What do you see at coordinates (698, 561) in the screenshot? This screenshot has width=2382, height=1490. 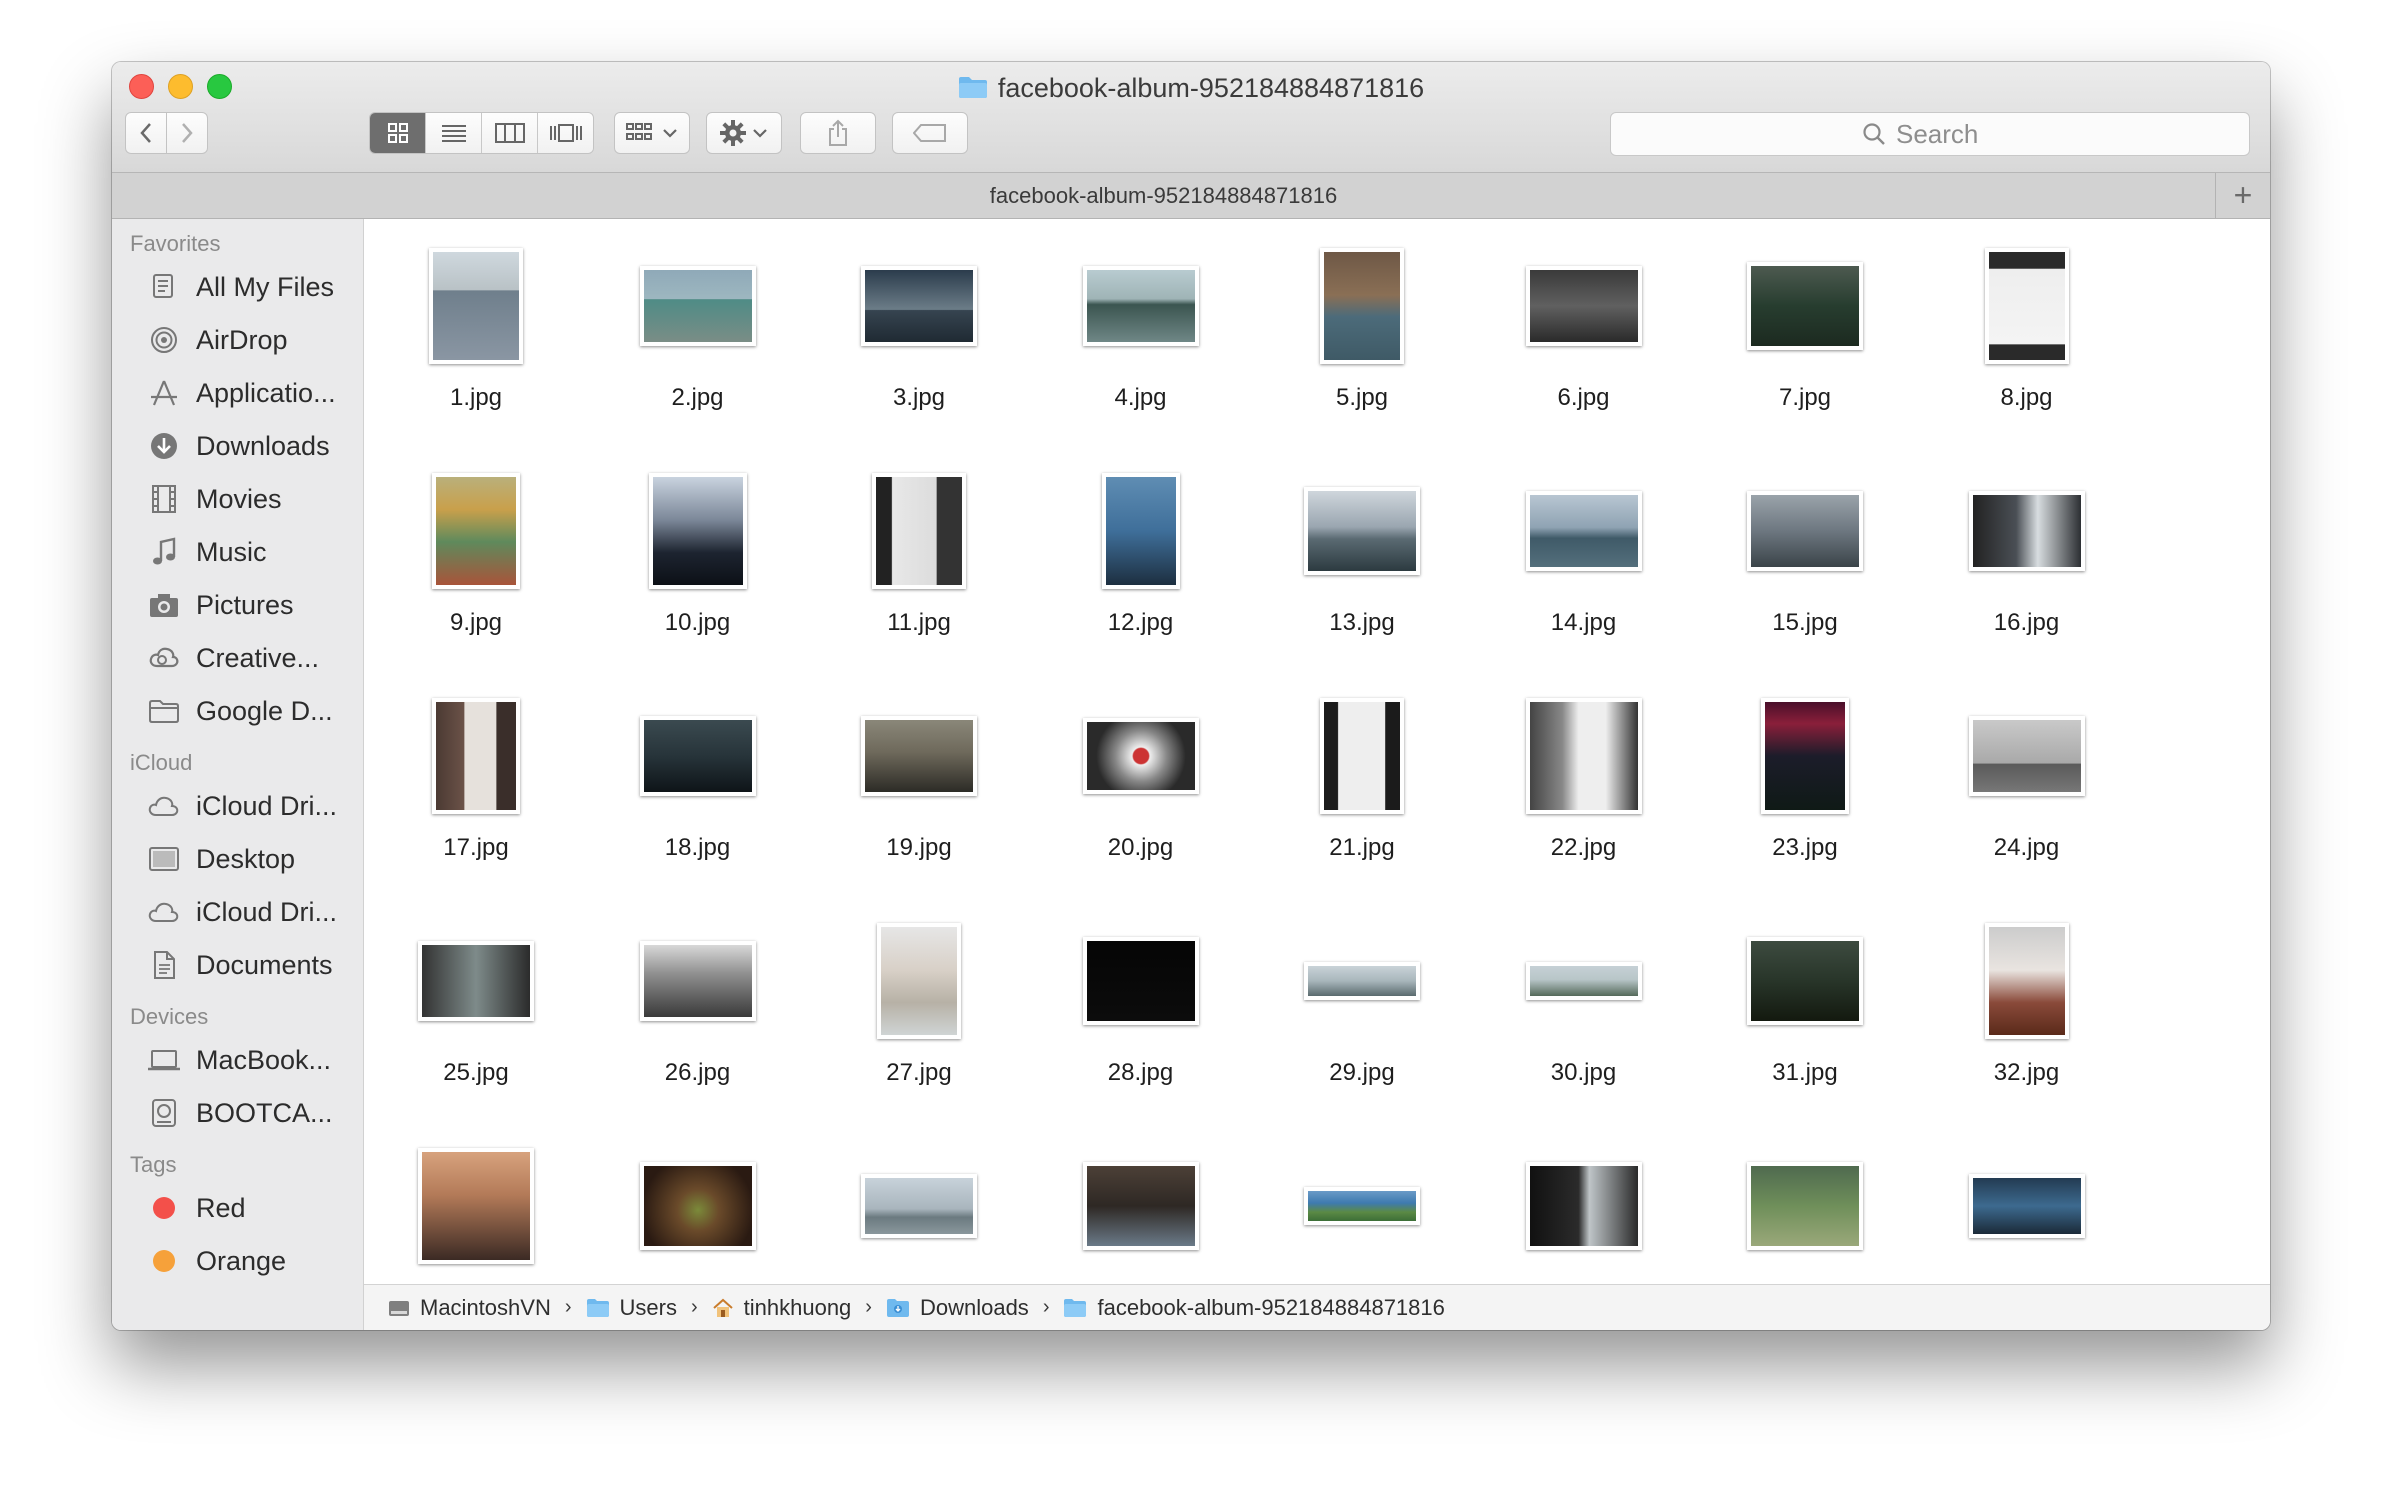 I see `file-item: 10.jpg` at bounding box center [698, 561].